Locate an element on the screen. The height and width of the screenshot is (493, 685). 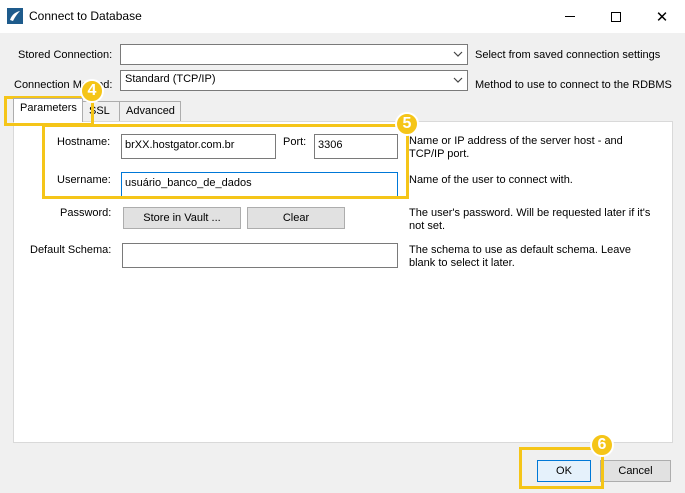
tab-parameters: Parameters is located at coordinates (48, 110).